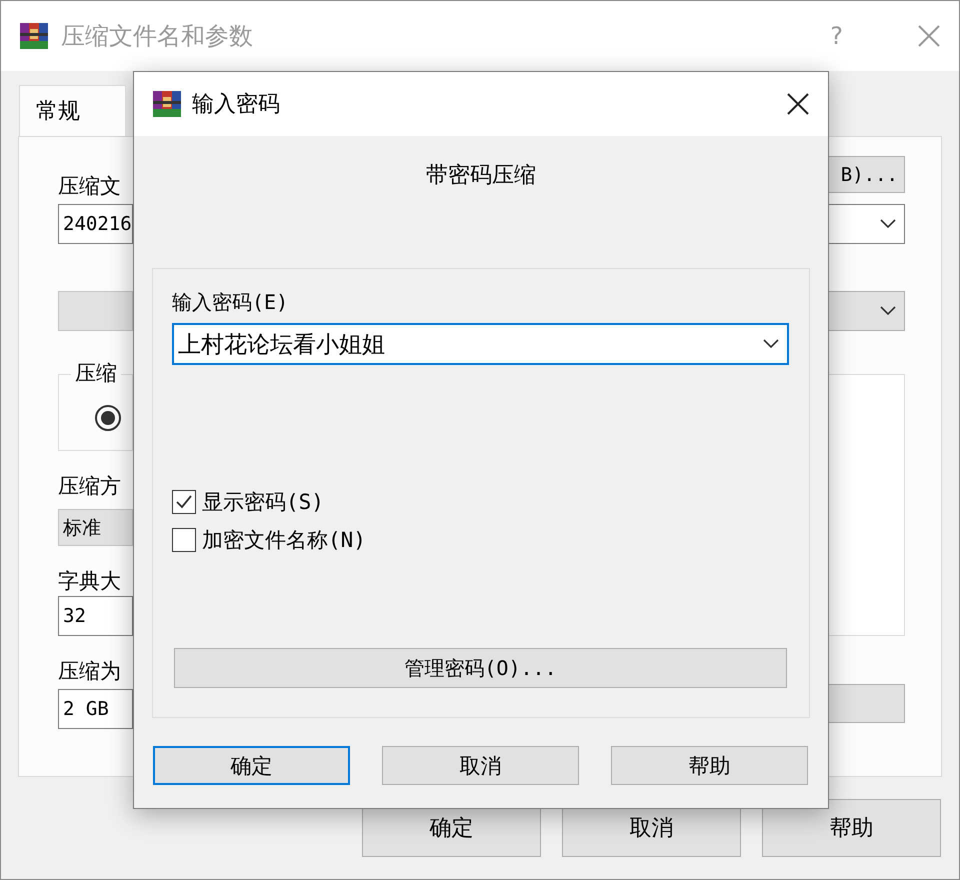 This screenshot has width=960, height=880. I want to click on field-label: 压缩文, so click(90, 186).